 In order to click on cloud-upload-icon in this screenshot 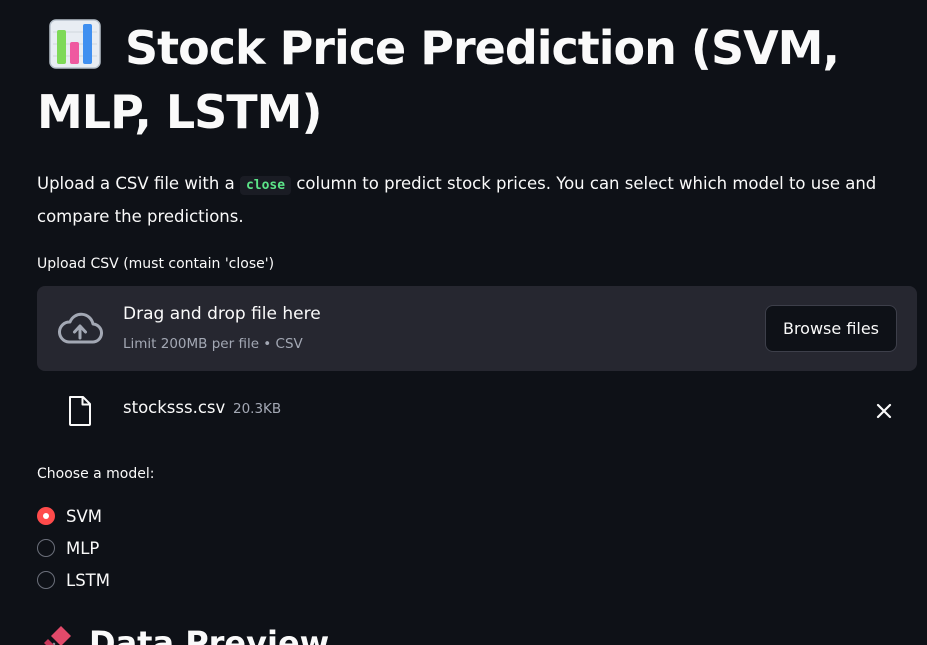, I will do `click(80, 329)`.